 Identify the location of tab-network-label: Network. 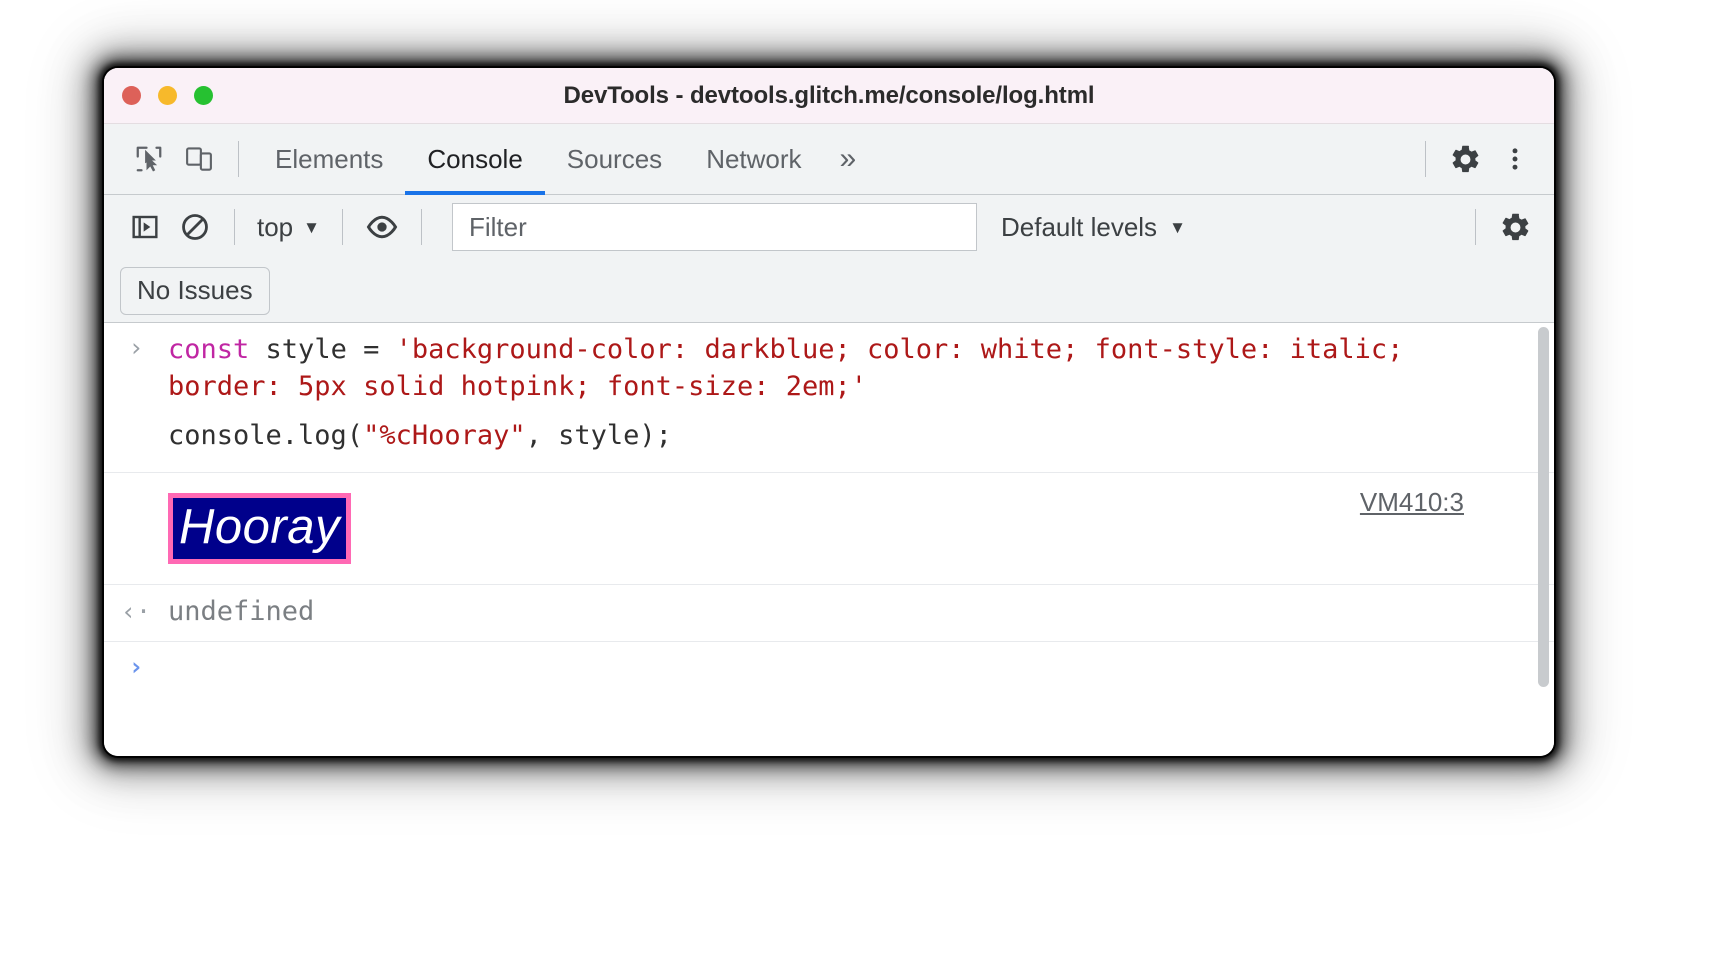
(754, 158).